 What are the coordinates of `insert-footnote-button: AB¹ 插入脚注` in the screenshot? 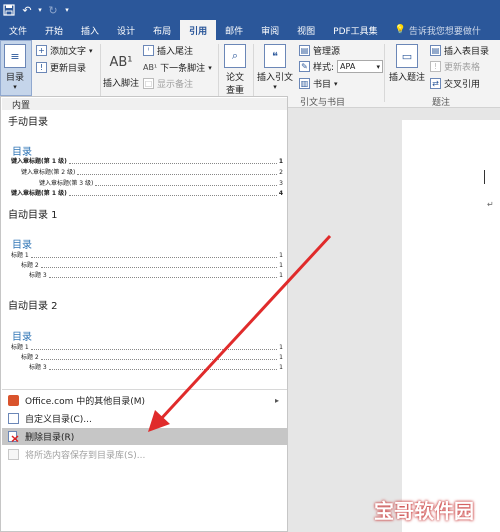 It's located at (121, 70).